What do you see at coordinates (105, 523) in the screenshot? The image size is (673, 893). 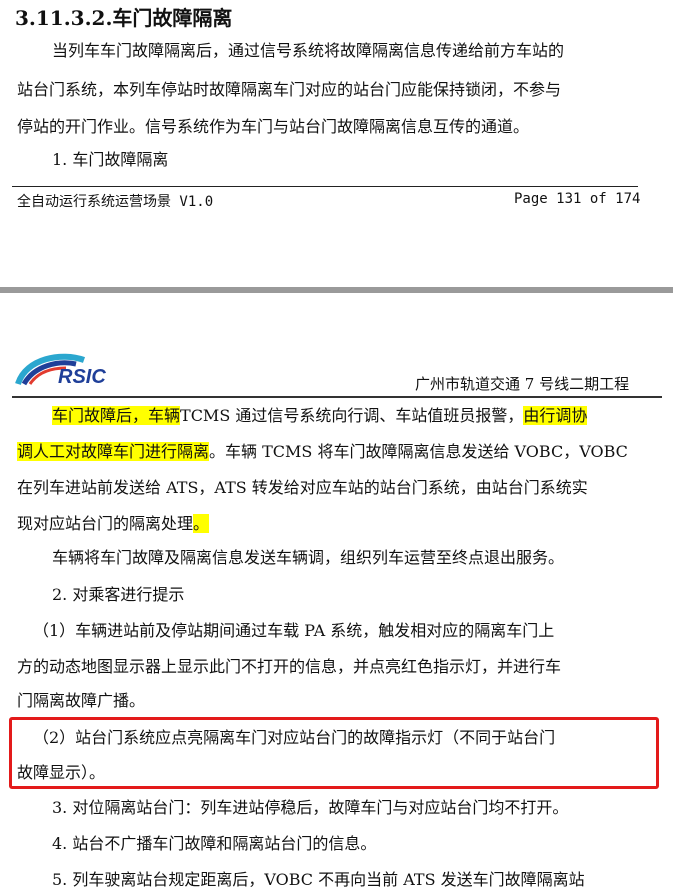 I see `text-run: 现对应站台门的隔离处理` at bounding box center [105, 523].